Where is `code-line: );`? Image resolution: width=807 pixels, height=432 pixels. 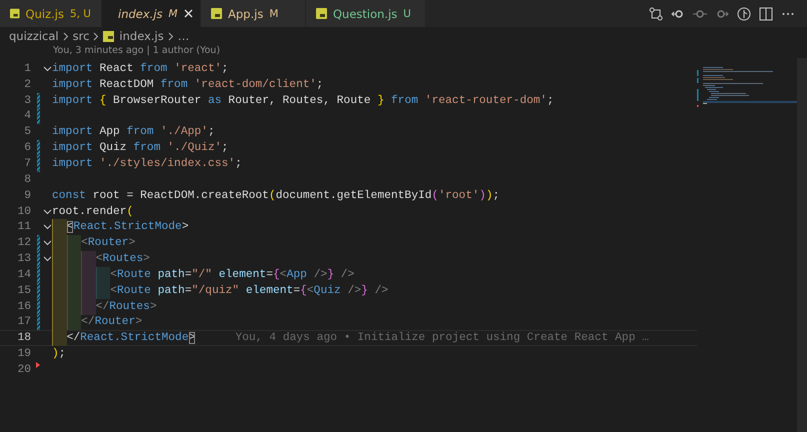
code-line: ); is located at coordinates (59, 354).